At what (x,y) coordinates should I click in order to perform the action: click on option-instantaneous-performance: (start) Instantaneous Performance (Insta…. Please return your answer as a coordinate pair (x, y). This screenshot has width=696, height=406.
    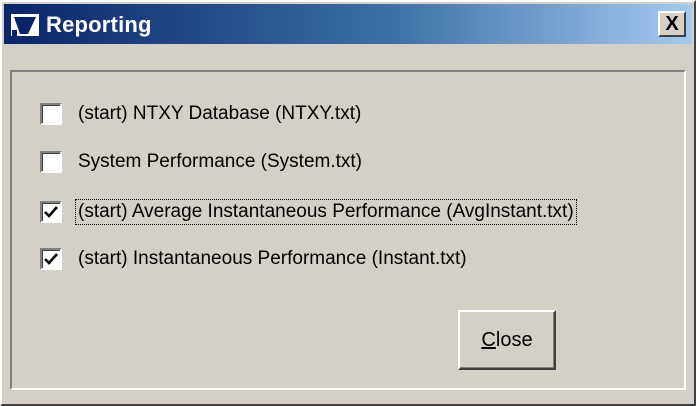
    Looking at the image, I should click on (254, 259).